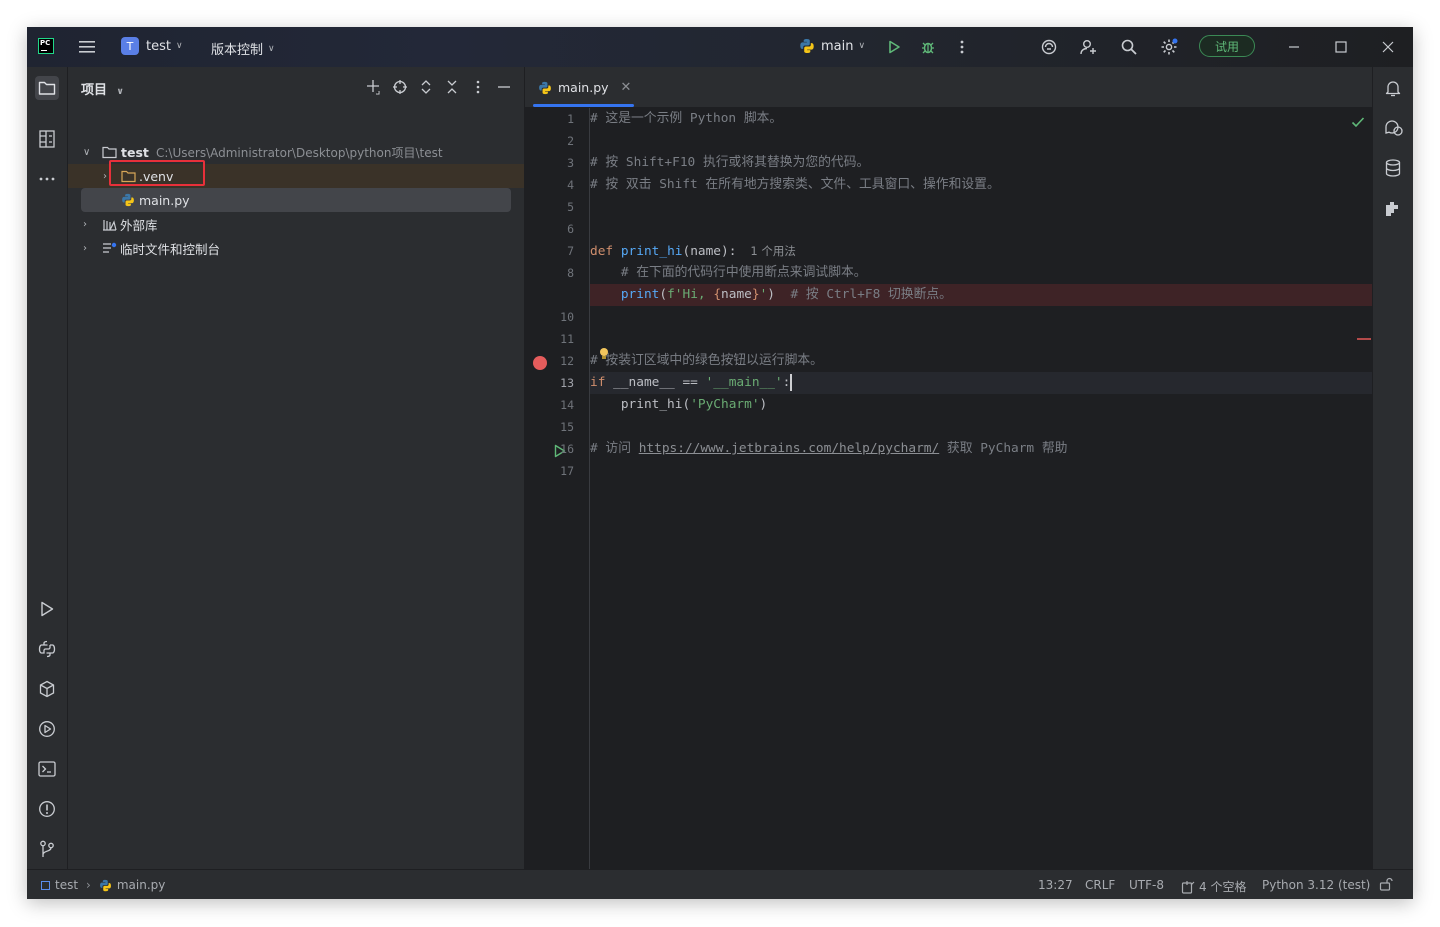  Describe the element at coordinates (47, 809) in the screenshot. I see `problems-icon` at that location.